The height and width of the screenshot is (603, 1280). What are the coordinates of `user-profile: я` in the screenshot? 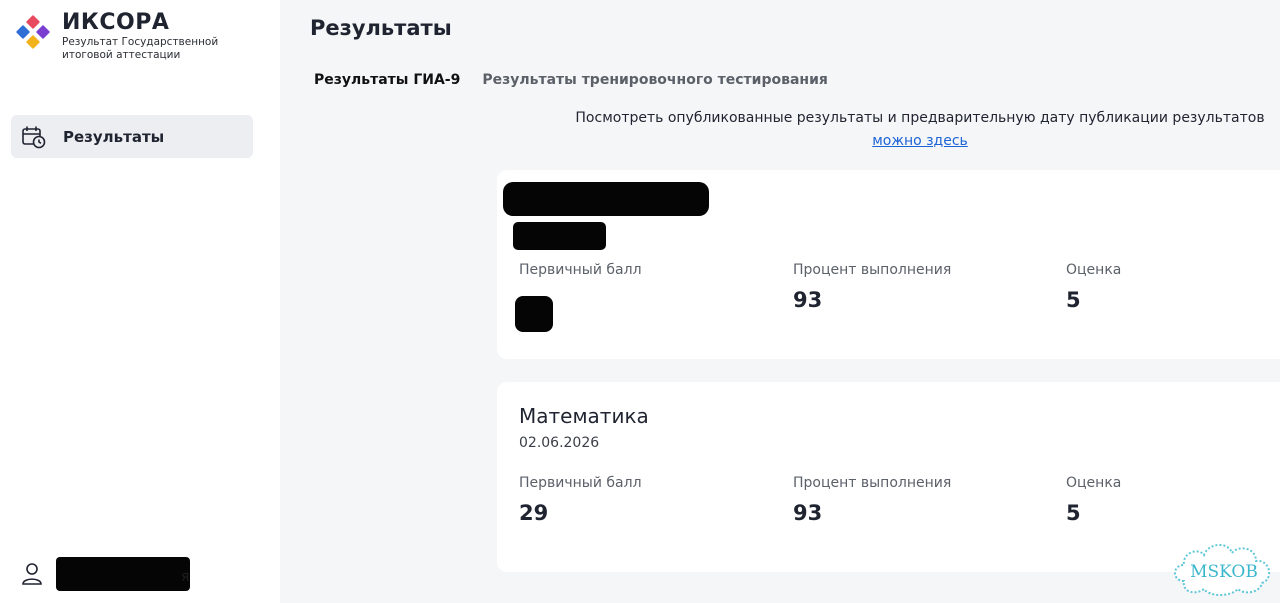 It's located at (106, 574).